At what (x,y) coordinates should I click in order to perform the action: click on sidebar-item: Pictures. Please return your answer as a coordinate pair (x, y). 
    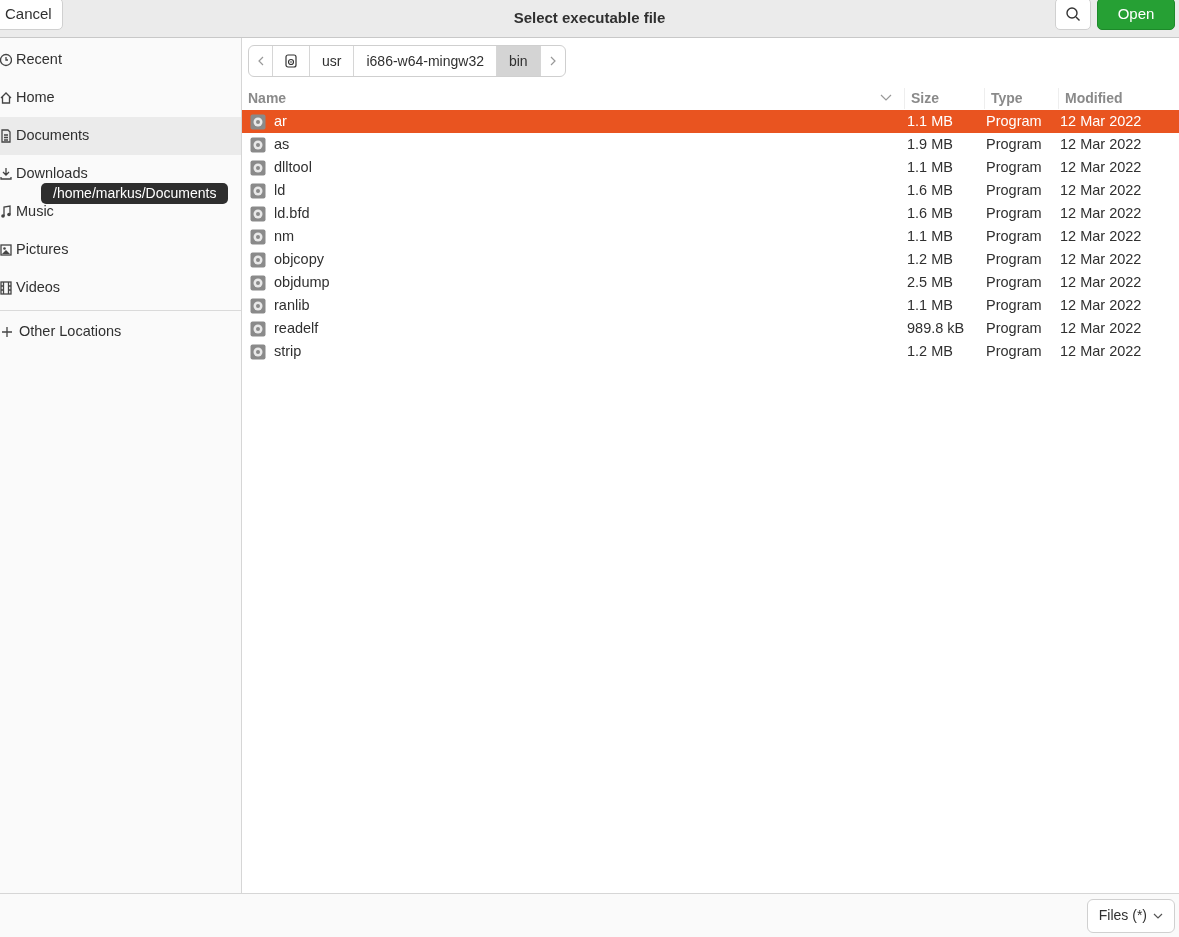
    Looking at the image, I should click on (120, 250).